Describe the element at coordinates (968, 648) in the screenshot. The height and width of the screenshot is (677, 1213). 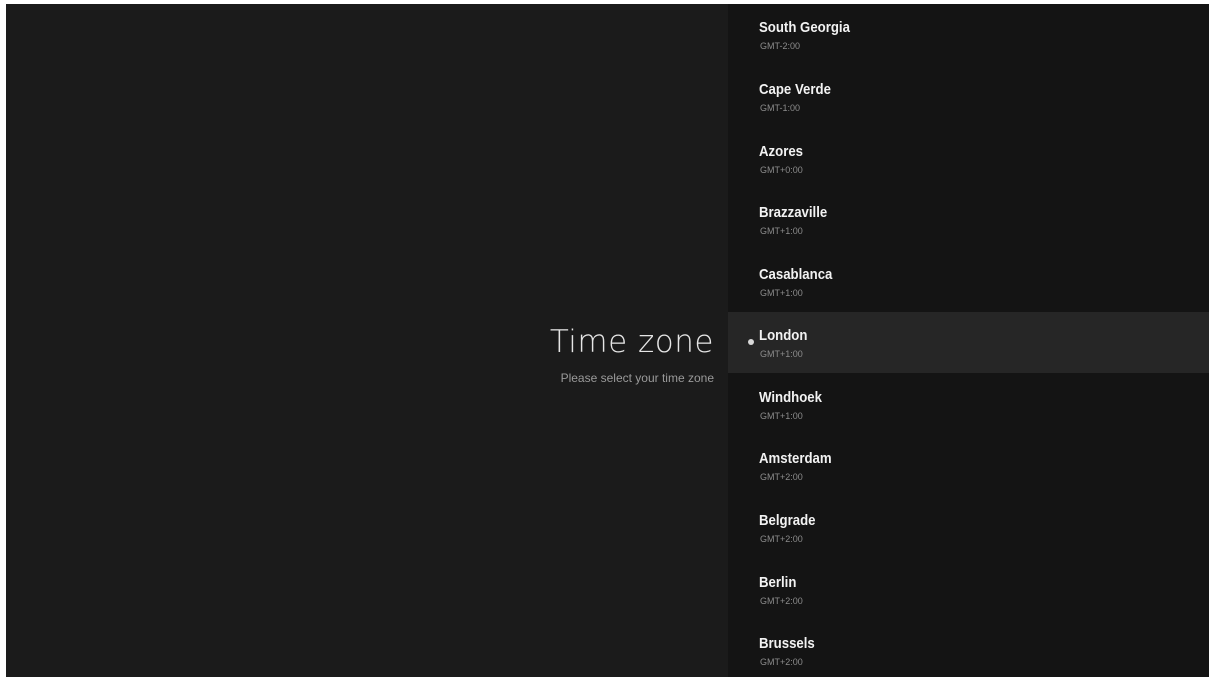
I see `timezone-item-brussels: Brussels GMT+2:00` at that location.